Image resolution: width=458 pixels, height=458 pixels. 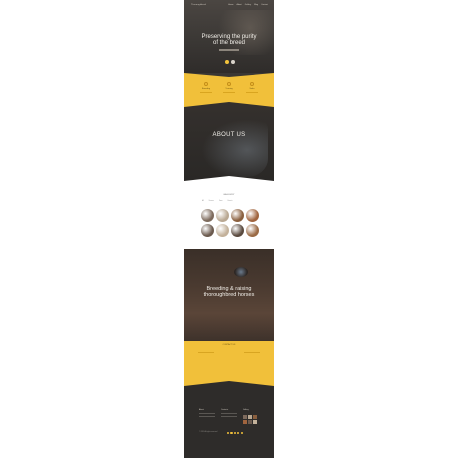 What do you see at coordinates (231, 223) in the screenshot?
I see `gallery-grid` at bounding box center [231, 223].